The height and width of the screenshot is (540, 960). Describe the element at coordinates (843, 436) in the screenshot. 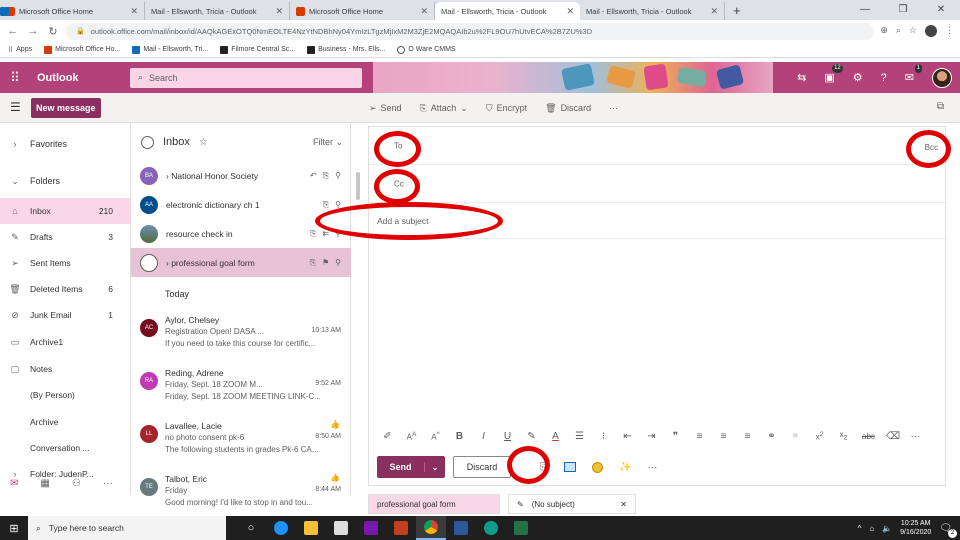

I see `subscript-icon: x2` at that location.